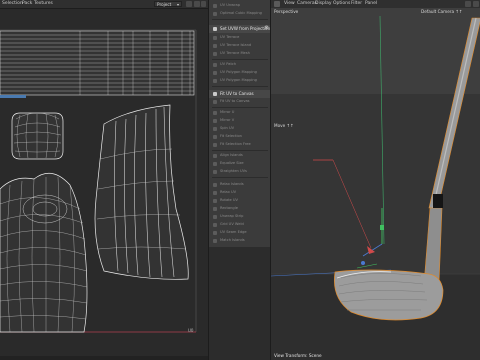 The width and height of the screenshot is (480, 360). Describe the element at coordinates (468, 4) in the screenshot. I see `viewport-maximize-icon` at that location.